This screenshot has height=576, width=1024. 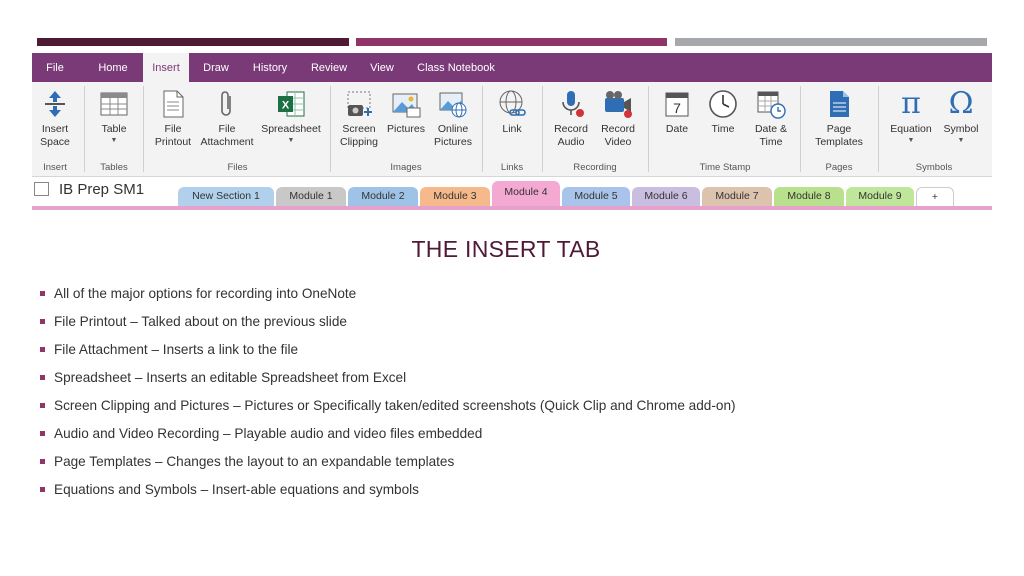 I want to click on group-label-links: Links, so click(x=512, y=167).